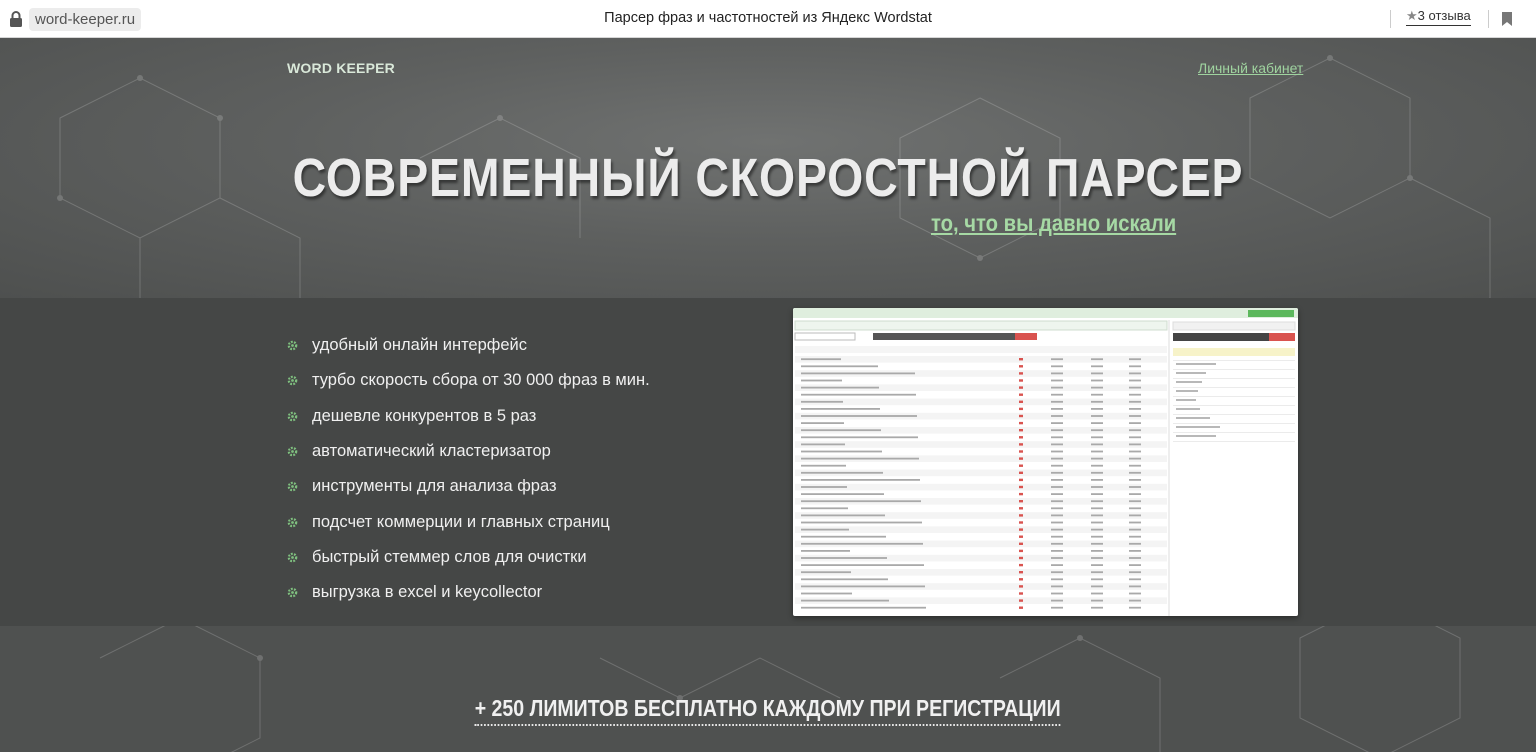 This screenshot has height=752, width=1536. What do you see at coordinates (1412, 15) in the screenshot?
I see `star-icon: ★` at bounding box center [1412, 15].